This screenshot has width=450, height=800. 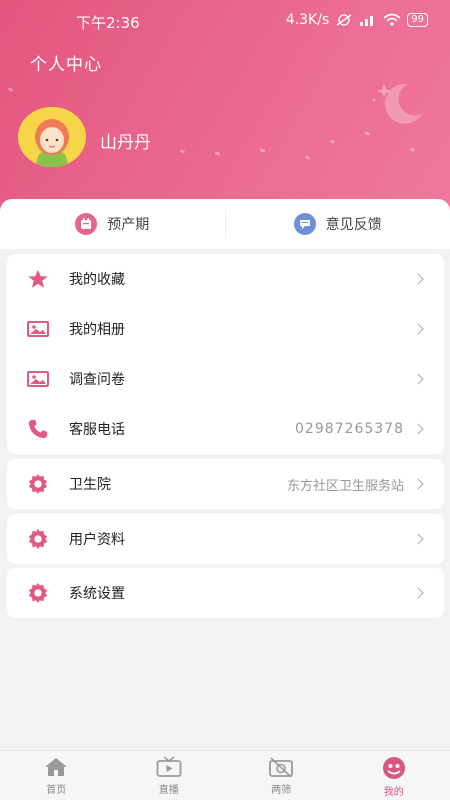 I want to click on username: 山丹丹, so click(x=125, y=140).